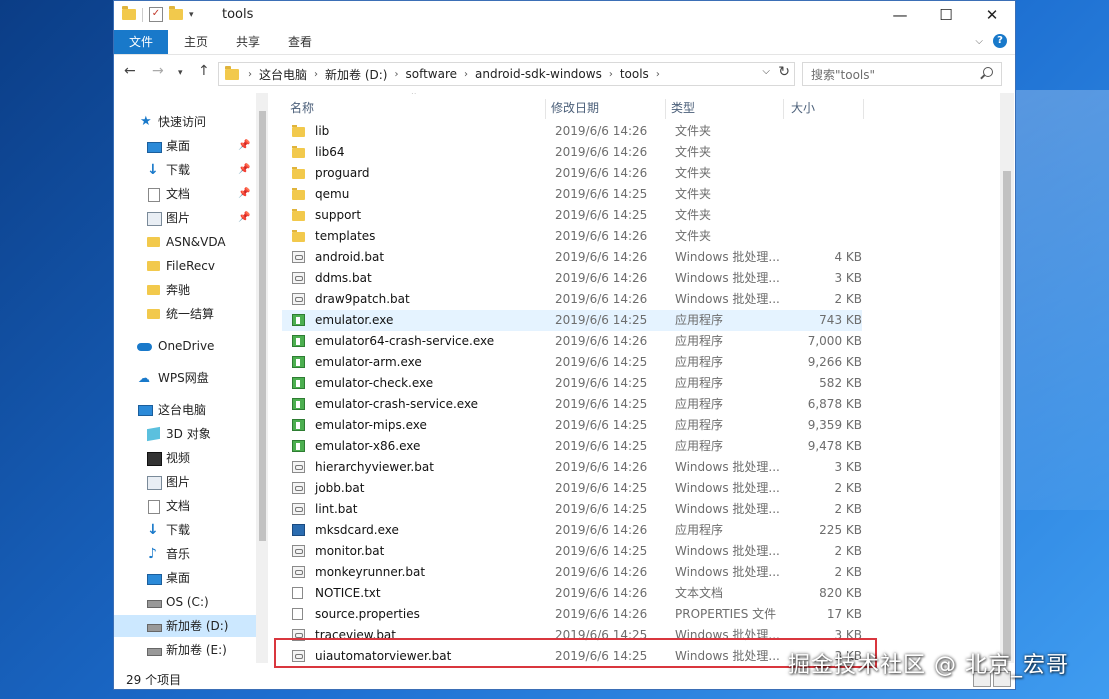  What do you see at coordinates (572, 173) in the screenshot?
I see `file-row: proguard 2019/6/6 14:26 文件夹` at bounding box center [572, 173].